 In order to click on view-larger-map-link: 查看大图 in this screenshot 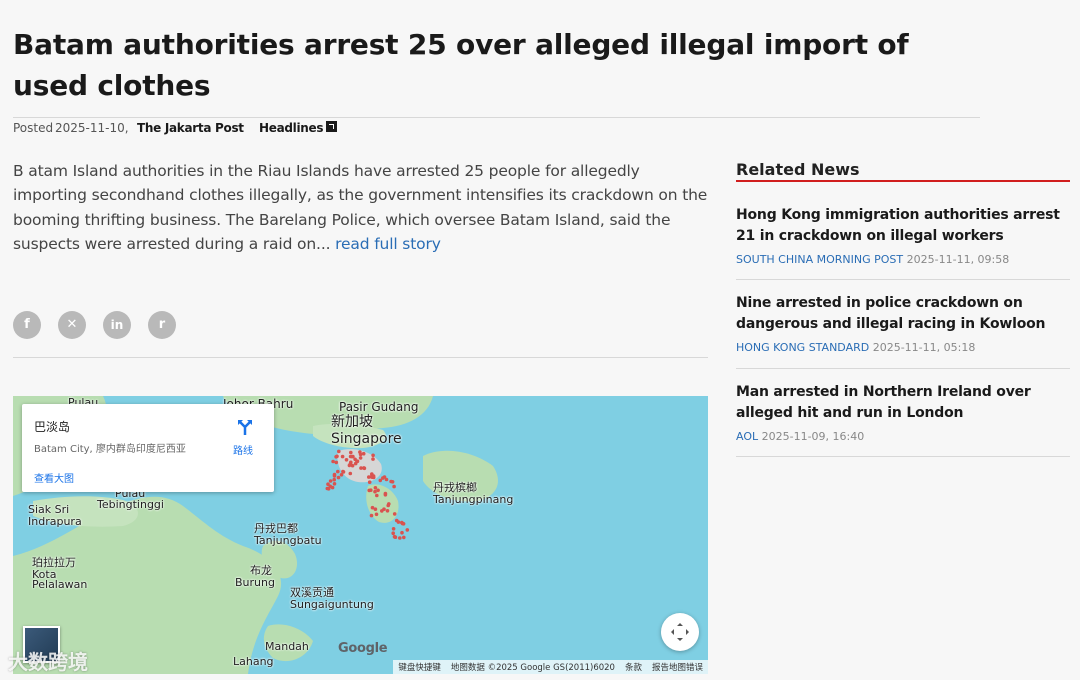, I will do `click(54, 477)`.